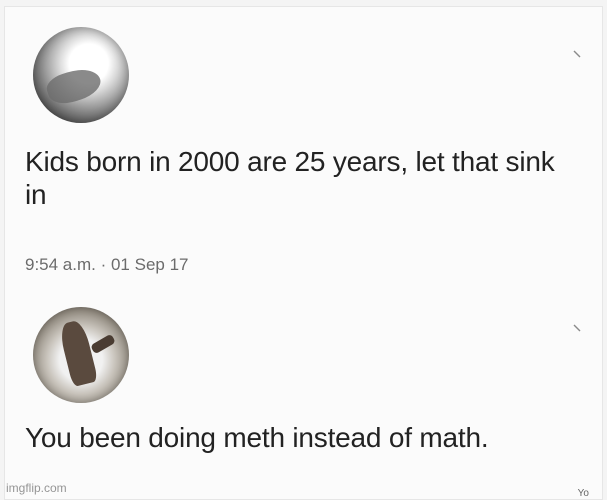 Image resolution: width=607 pixels, height=500 pixels. What do you see at coordinates (107, 265) in the screenshot?
I see `post-timestamp: 9:54 a.m. · 01 Sep 17` at bounding box center [107, 265].